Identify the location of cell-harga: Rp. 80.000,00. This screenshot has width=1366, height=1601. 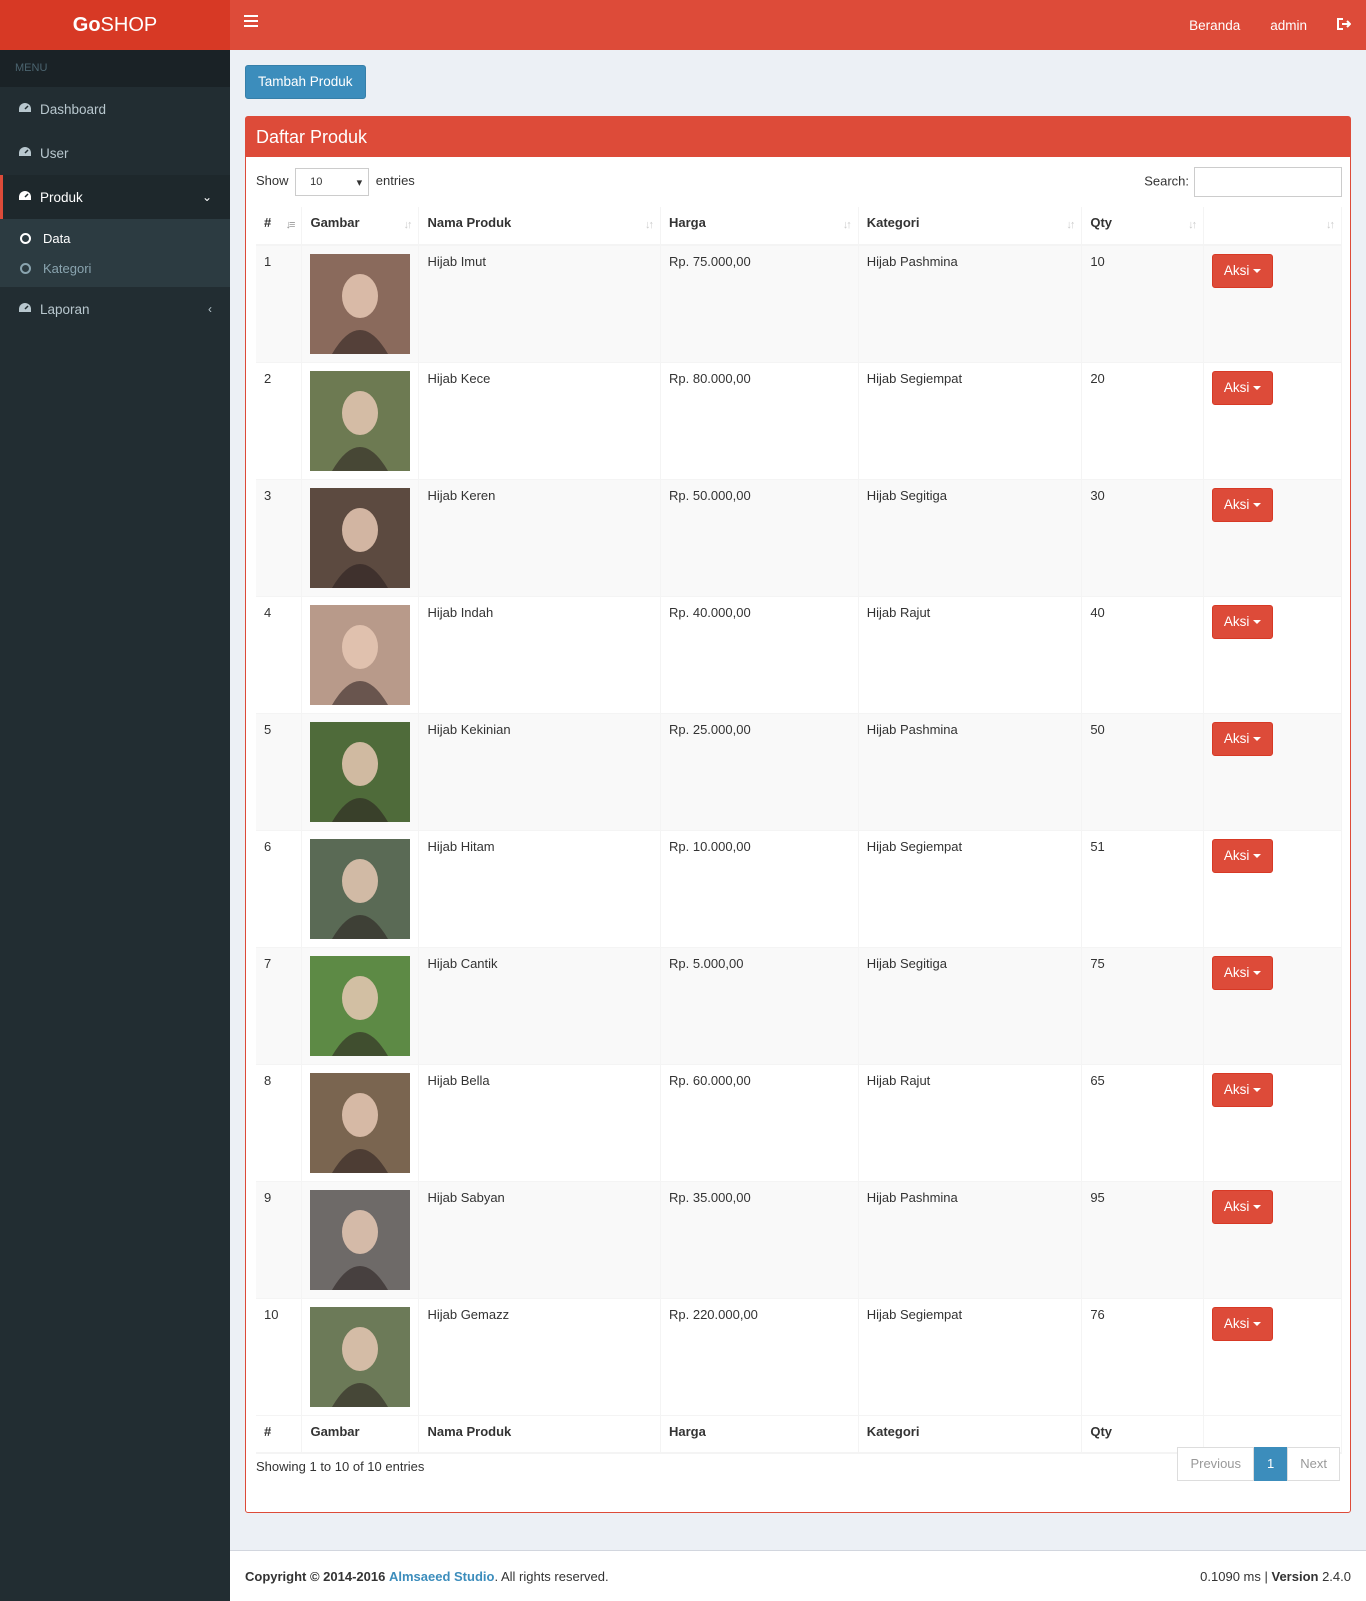
(759, 421).